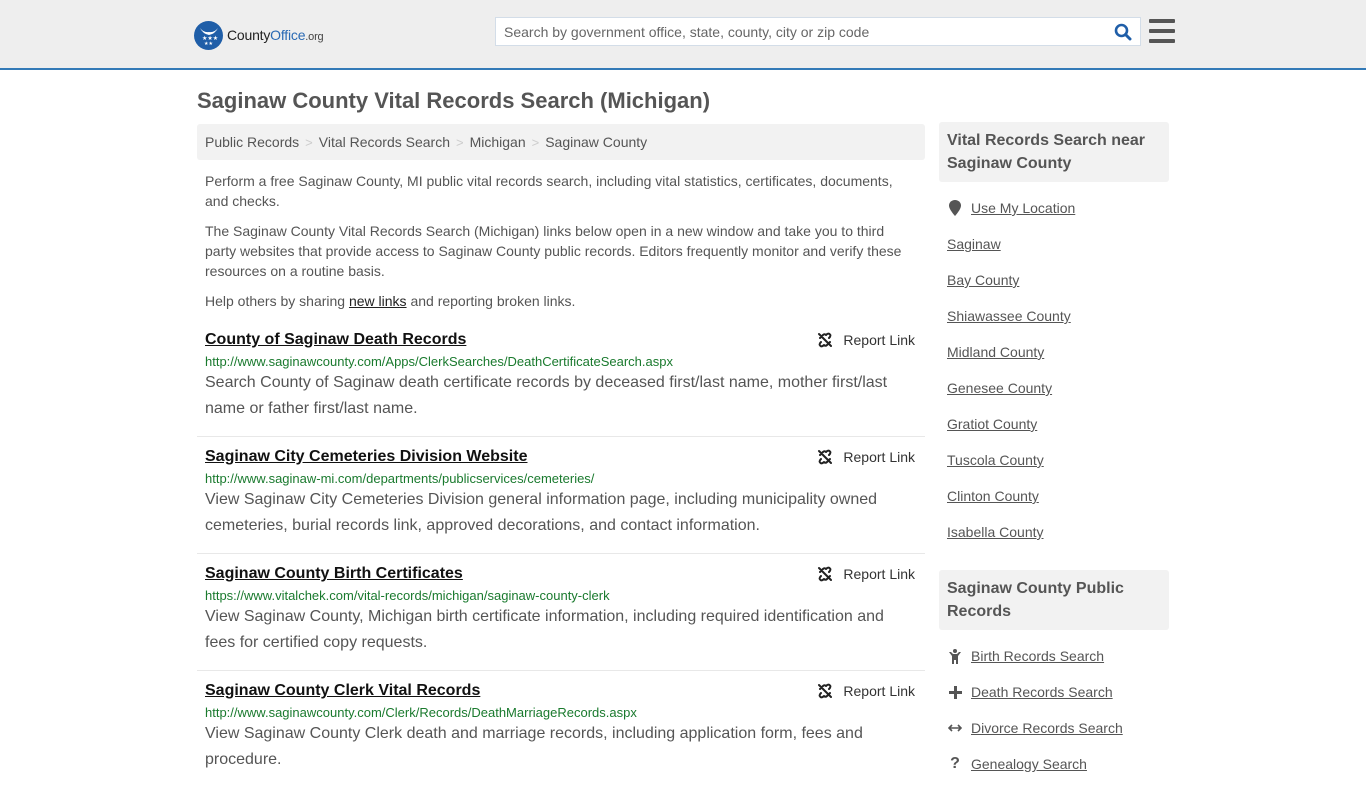 The image size is (1366, 788). I want to click on nearby-item: Shiawassee County, so click(1054, 316).